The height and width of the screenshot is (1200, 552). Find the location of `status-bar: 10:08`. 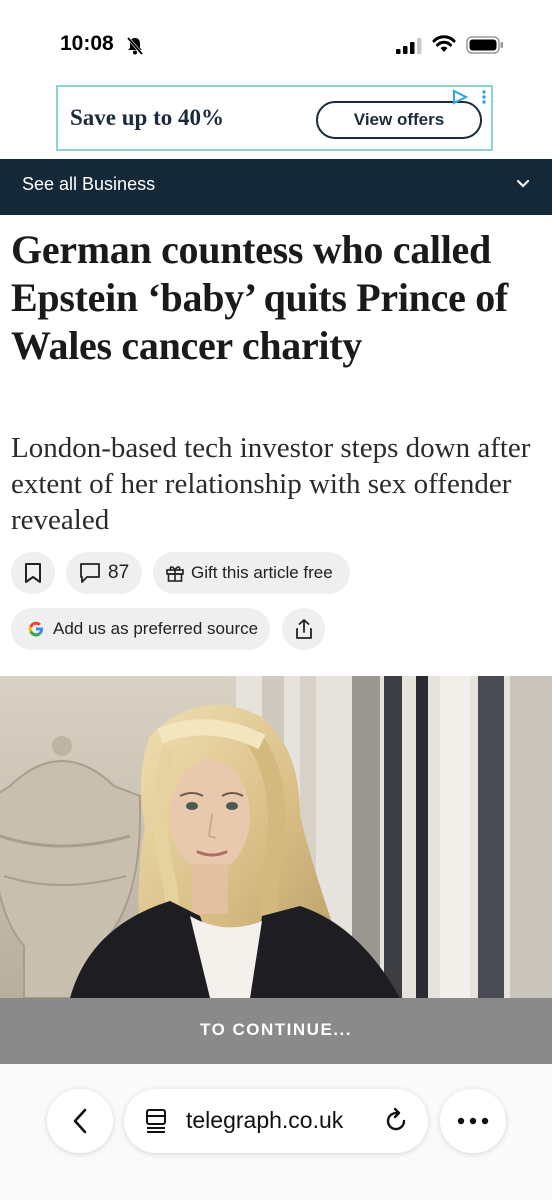

status-bar: 10:08 is located at coordinates (276, 39).